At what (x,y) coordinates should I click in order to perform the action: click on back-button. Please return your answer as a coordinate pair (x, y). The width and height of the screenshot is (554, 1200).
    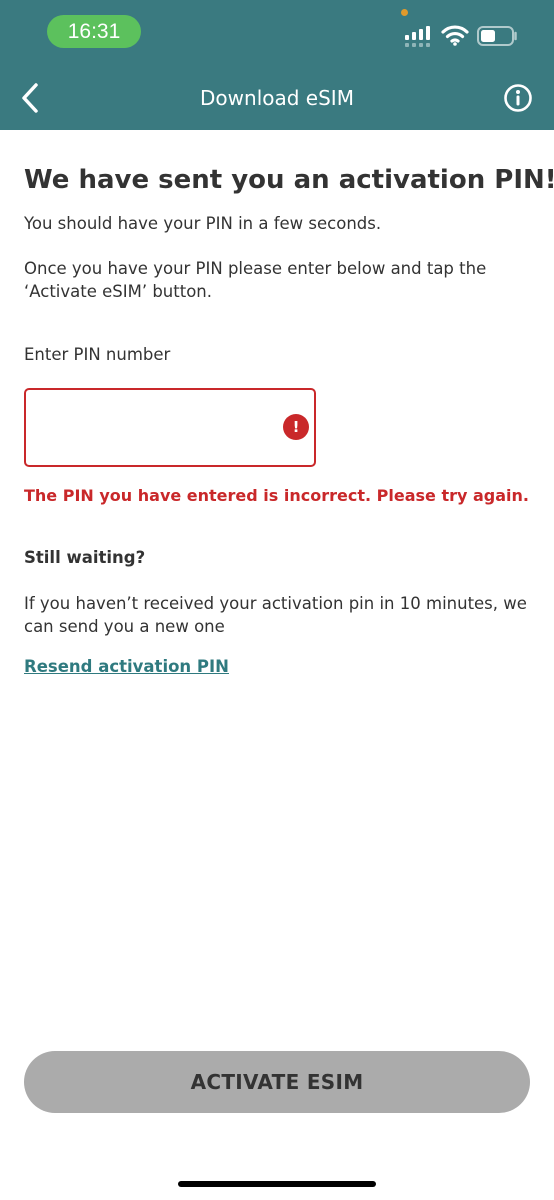
    Looking at the image, I should click on (31, 98).